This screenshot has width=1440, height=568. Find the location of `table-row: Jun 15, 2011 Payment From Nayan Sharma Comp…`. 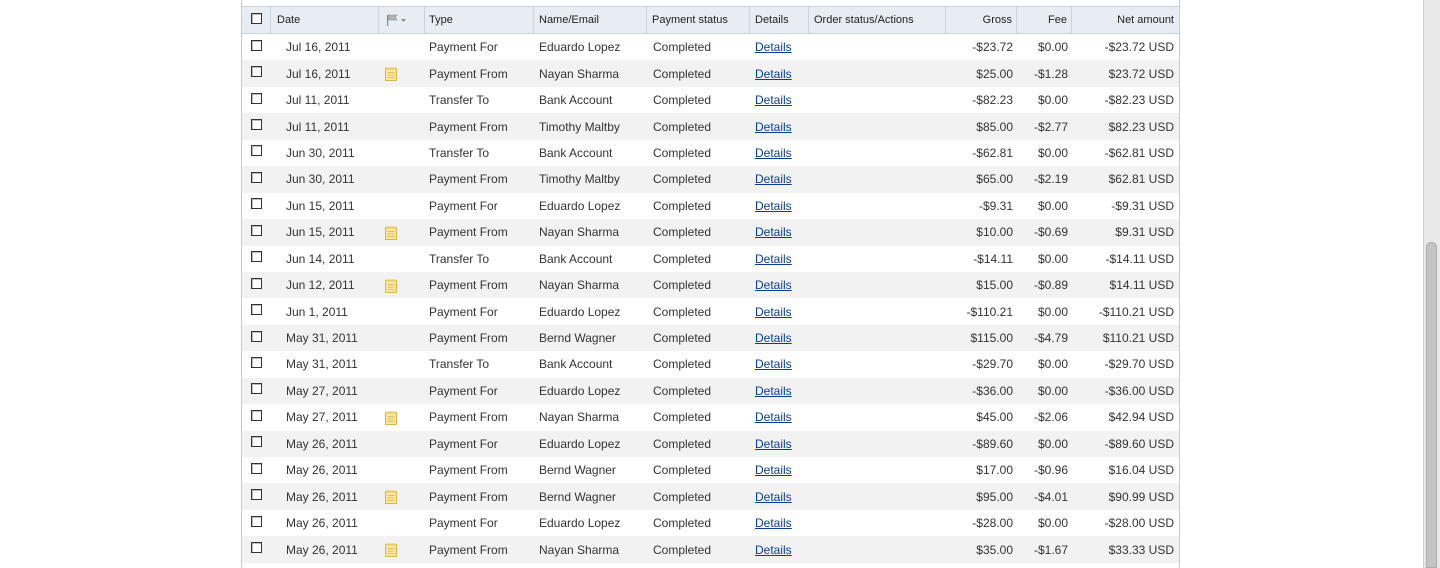

table-row: Jun 15, 2011 Payment From Nayan Sharma Comp… is located at coordinates (710, 232).